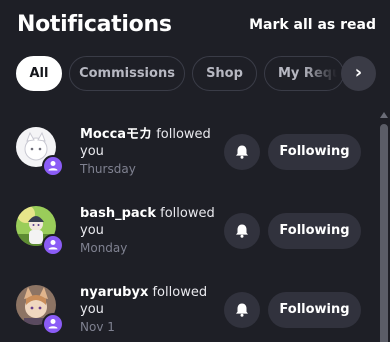 This screenshot has height=342, width=390. Describe the element at coordinates (384, 233) in the screenshot. I see `scrollbar-thumb` at that location.